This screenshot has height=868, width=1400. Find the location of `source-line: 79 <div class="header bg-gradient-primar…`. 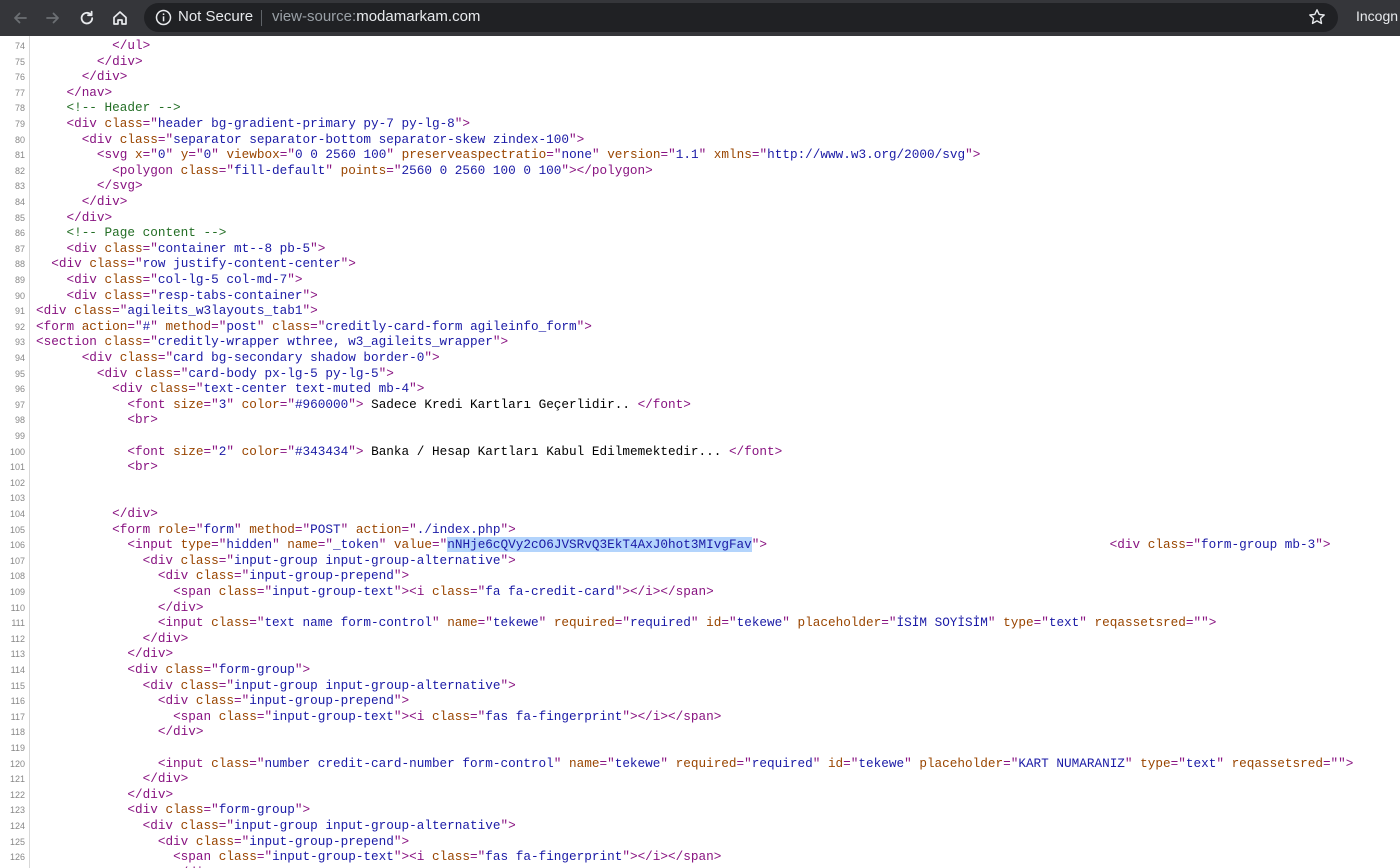

source-line: 79 <div class="header bg-gradient-primar… is located at coordinates (700, 123).